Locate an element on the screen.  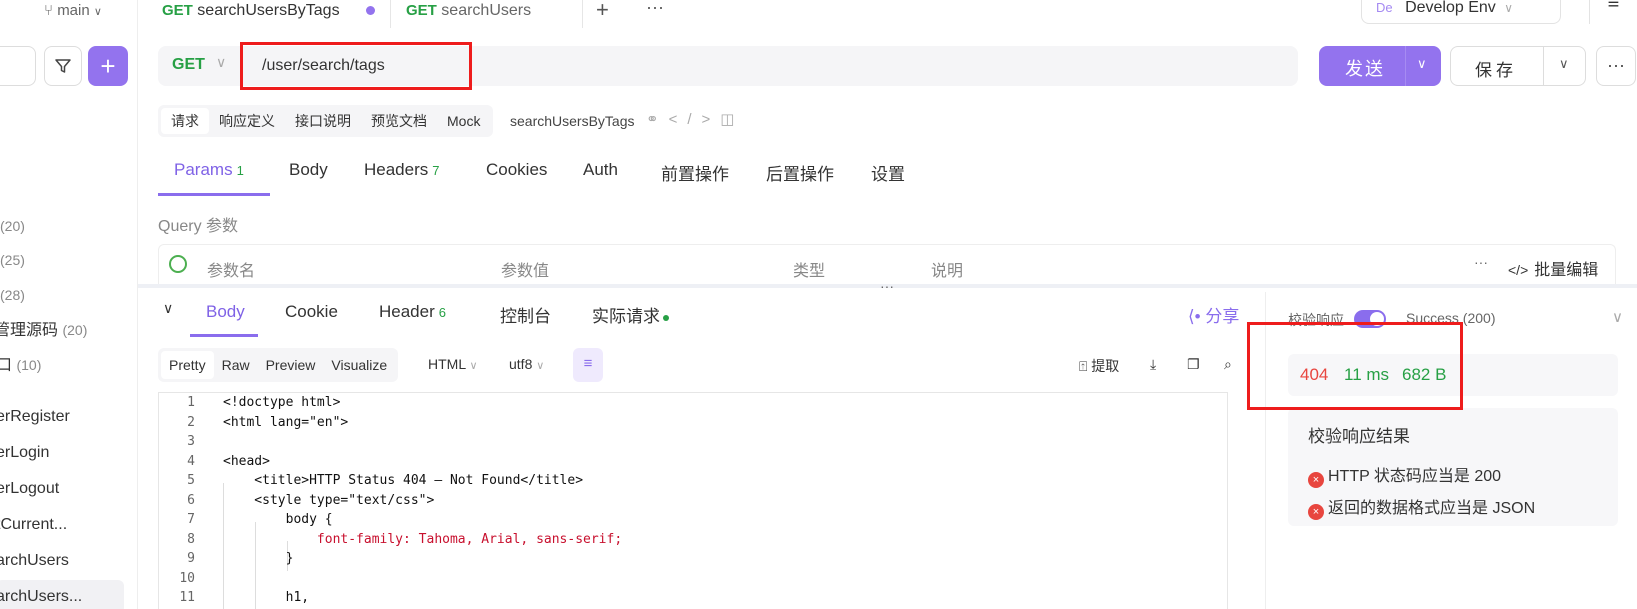
sidebar-item: erLogout is located at coordinates (29, 489).